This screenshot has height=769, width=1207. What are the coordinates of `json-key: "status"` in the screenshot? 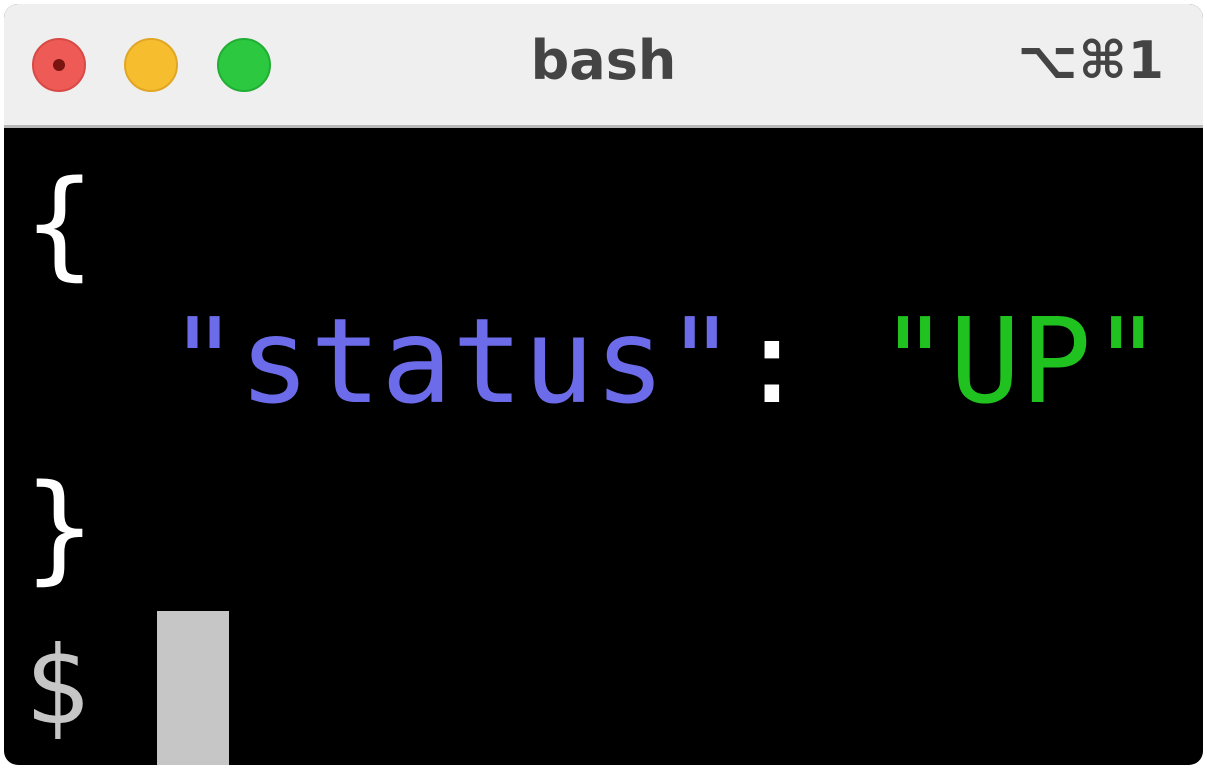 It's located at (452, 361).